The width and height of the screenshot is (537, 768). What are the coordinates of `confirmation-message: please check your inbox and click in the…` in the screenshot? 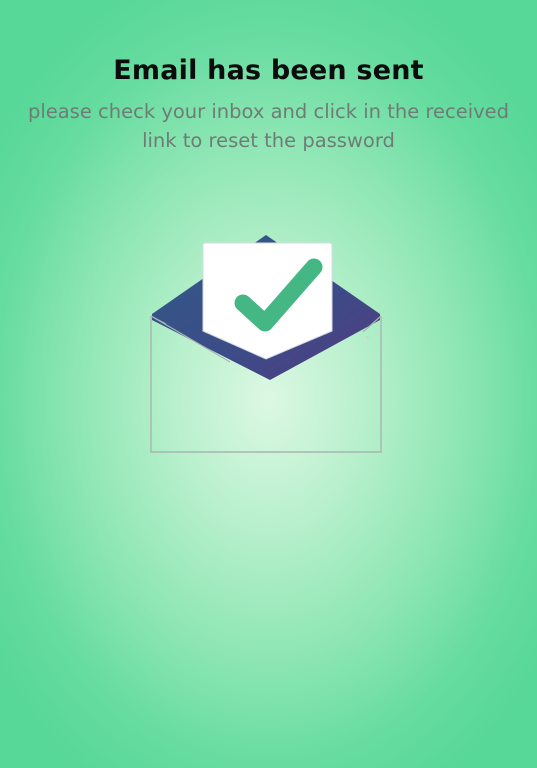 It's located at (268, 126).